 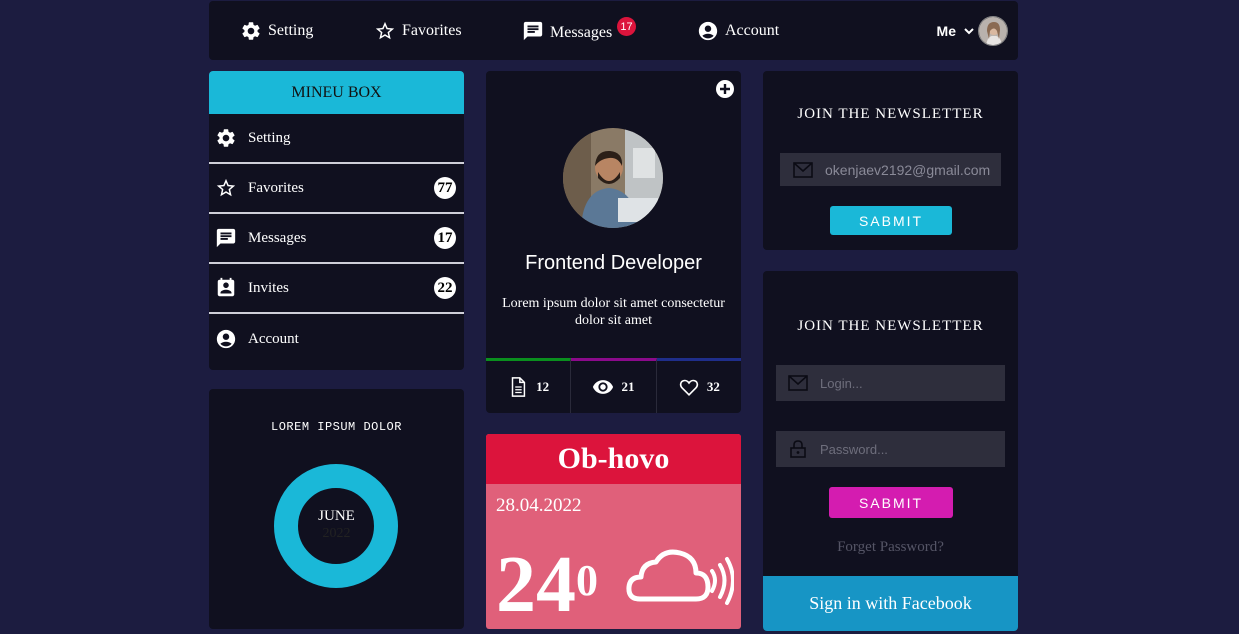 I want to click on chevron-down-icon, so click(x=969, y=31).